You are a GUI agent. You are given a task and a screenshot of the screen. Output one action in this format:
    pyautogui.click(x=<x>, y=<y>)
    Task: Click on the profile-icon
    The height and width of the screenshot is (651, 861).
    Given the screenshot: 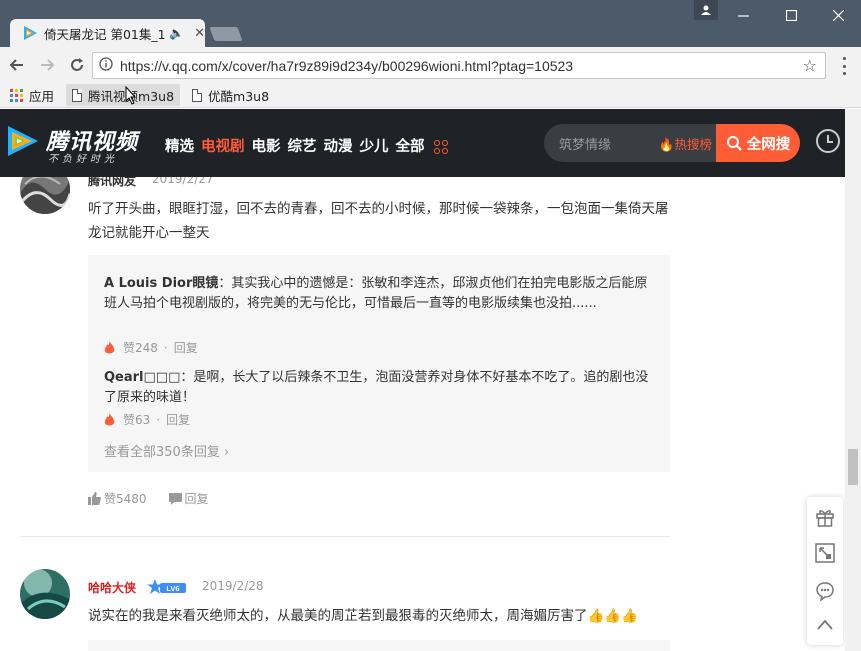 What is the action you would take?
    pyautogui.click(x=706, y=10)
    